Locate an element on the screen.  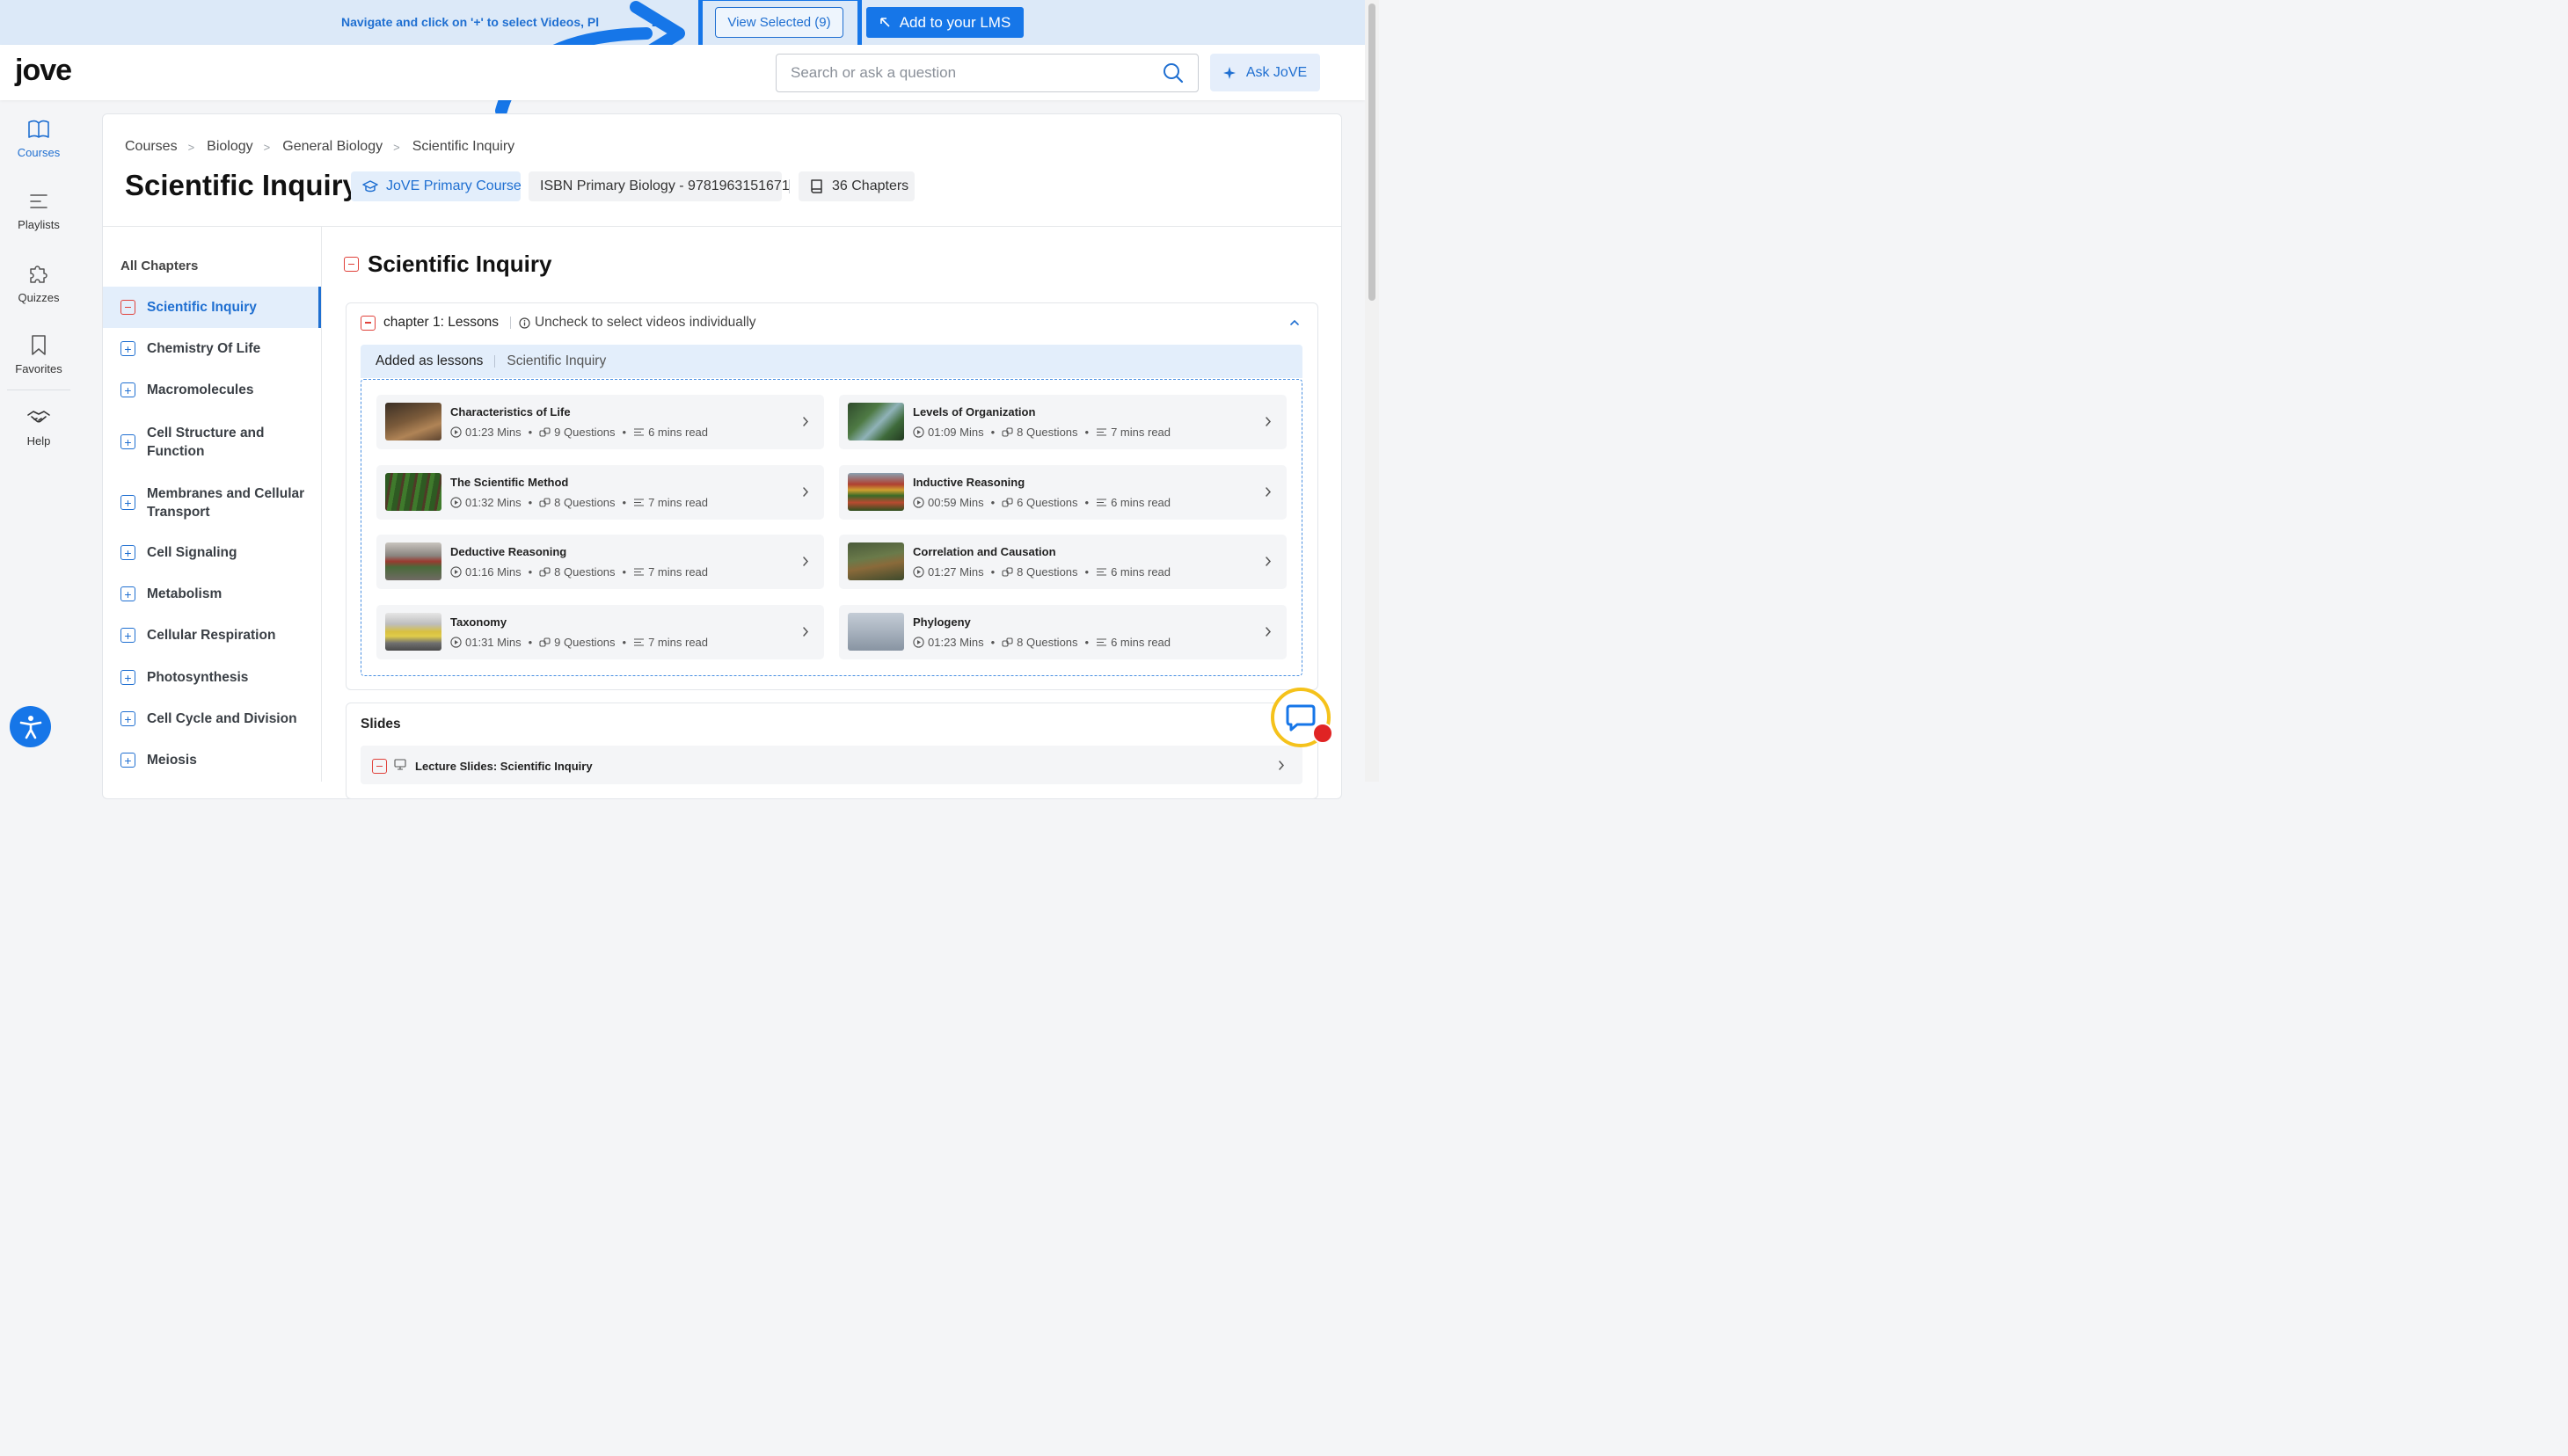
search-input is located at coordinates (969, 73).